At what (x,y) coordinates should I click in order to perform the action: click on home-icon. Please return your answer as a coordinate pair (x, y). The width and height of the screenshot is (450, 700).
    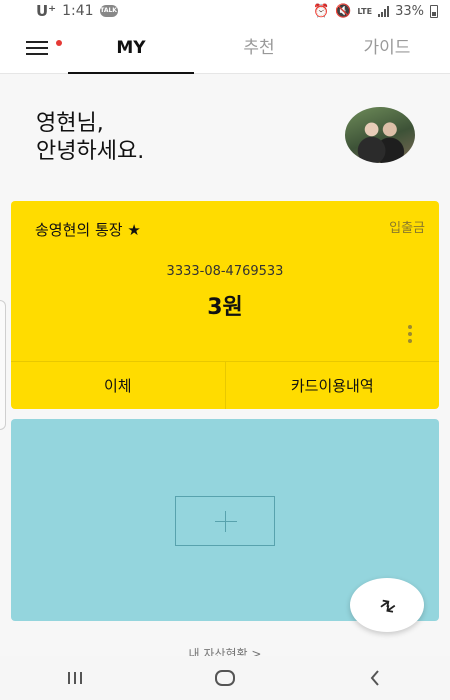
    Looking at the image, I should click on (225, 678).